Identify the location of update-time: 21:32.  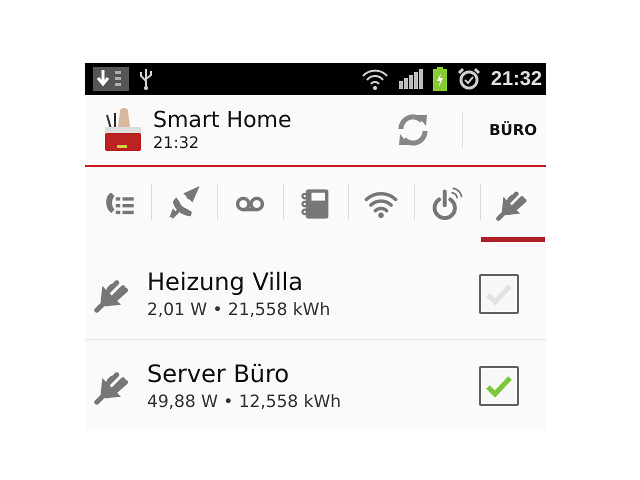
(176, 142).